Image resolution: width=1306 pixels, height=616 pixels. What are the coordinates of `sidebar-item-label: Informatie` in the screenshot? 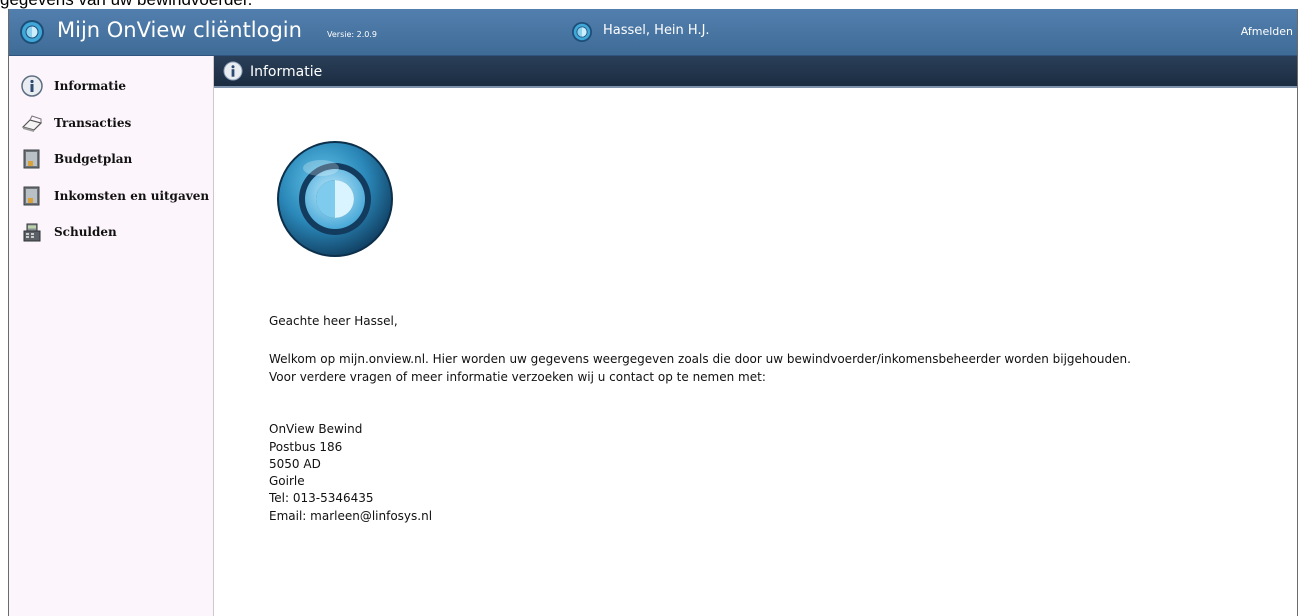 It's located at (90, 86).